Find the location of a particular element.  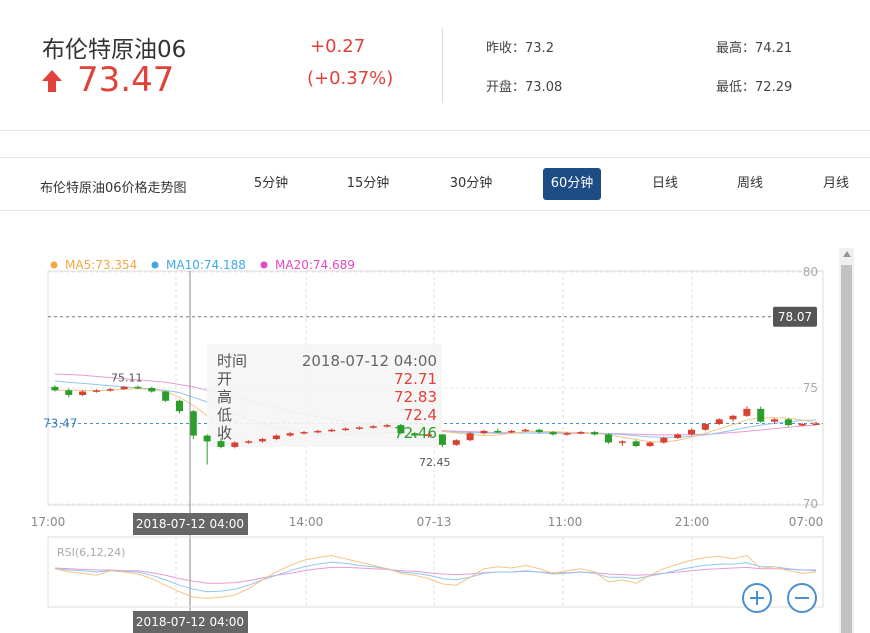

low-label: 最低： is located at coordinates (736, 87).